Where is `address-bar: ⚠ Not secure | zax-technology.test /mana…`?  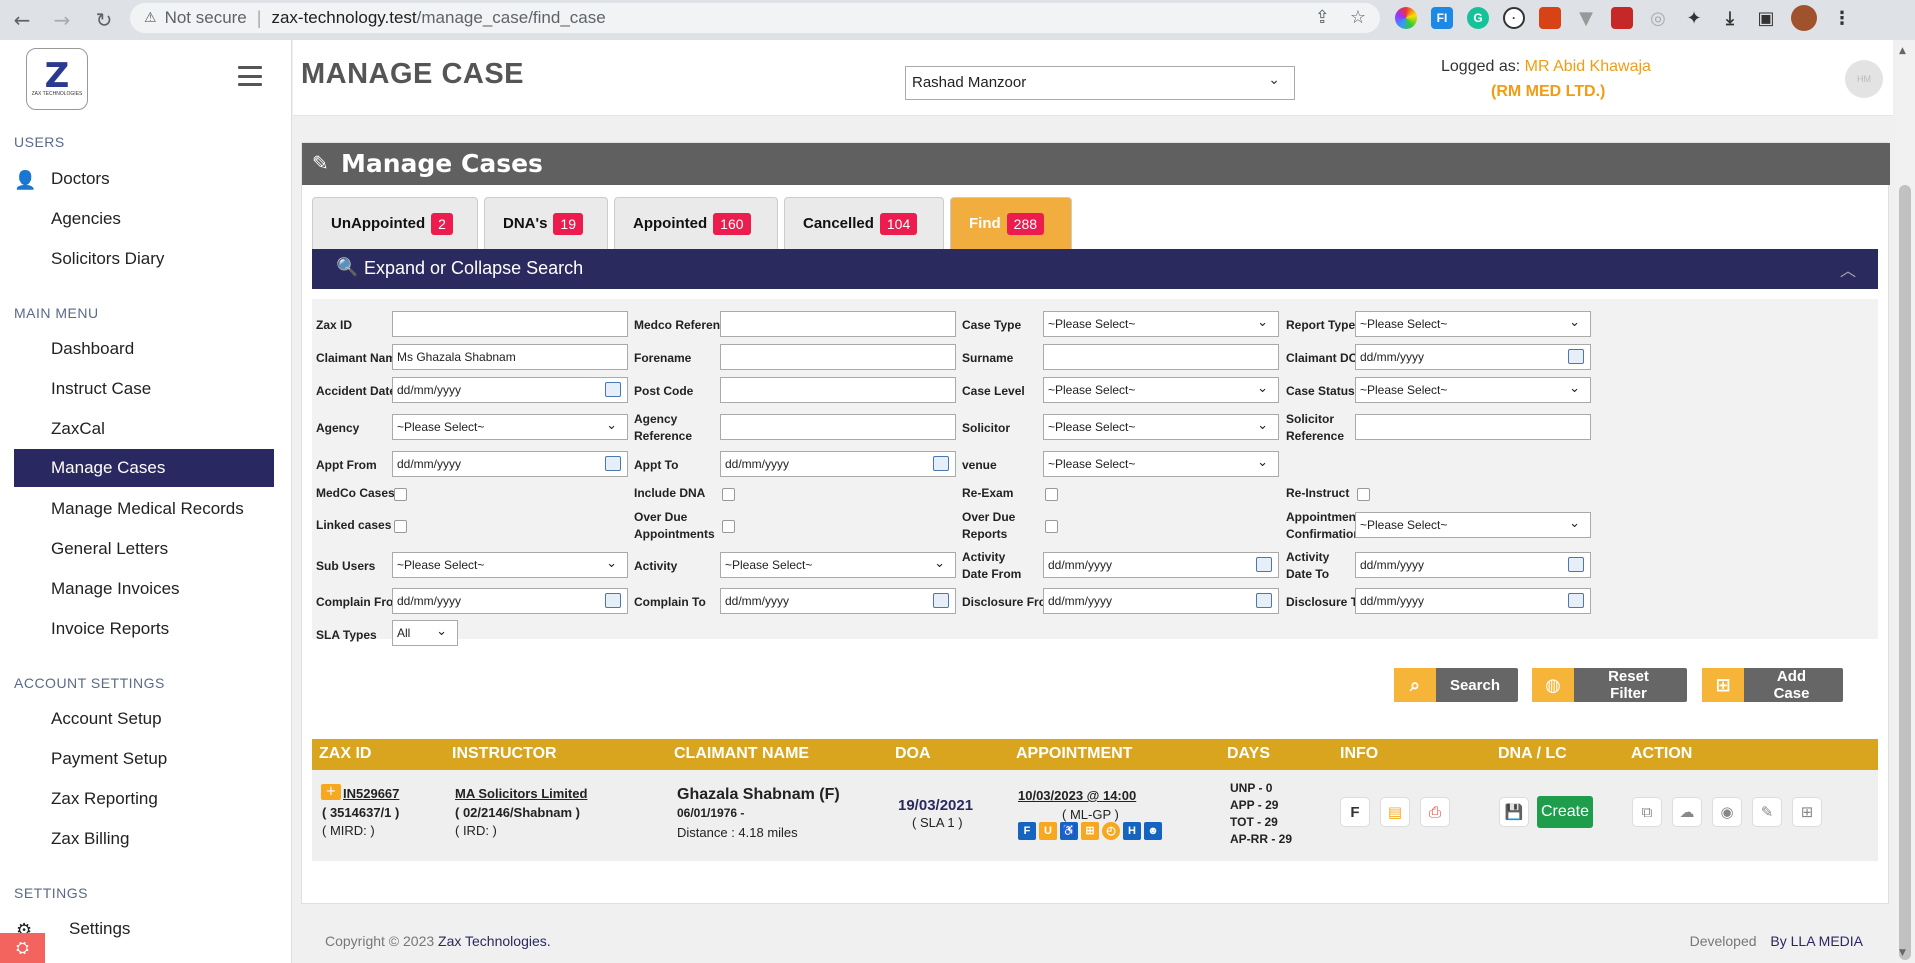
address-bar: ⚠ Not secure | zax-technology.test /mana… is located at coordinates (755, 18).